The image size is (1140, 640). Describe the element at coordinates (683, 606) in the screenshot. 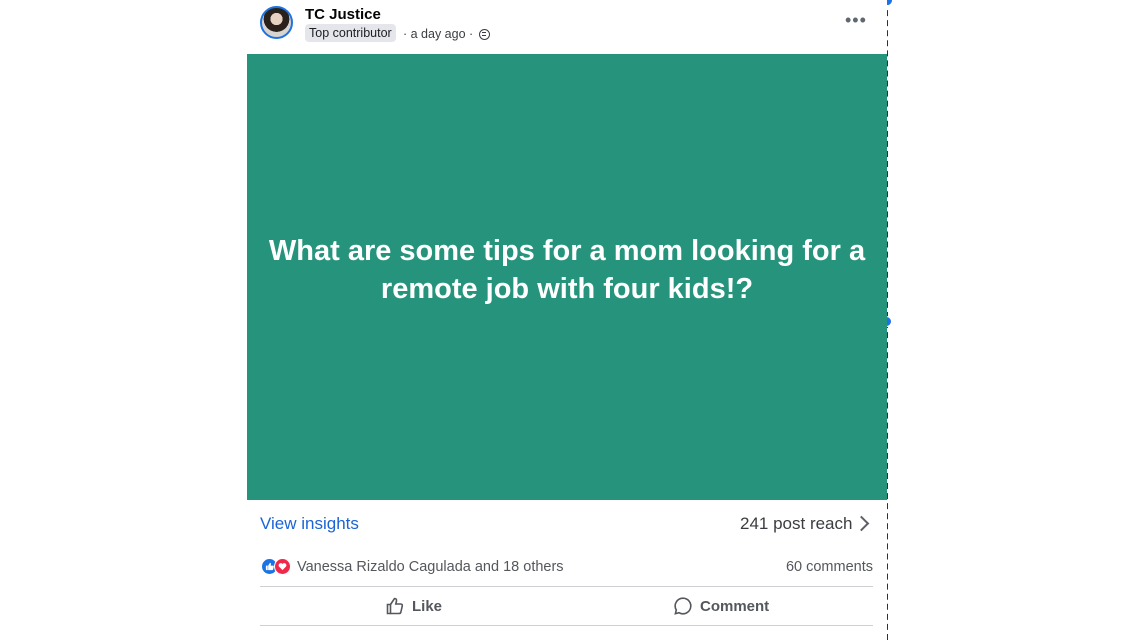

I see `comment-bubble-icon` at that location.